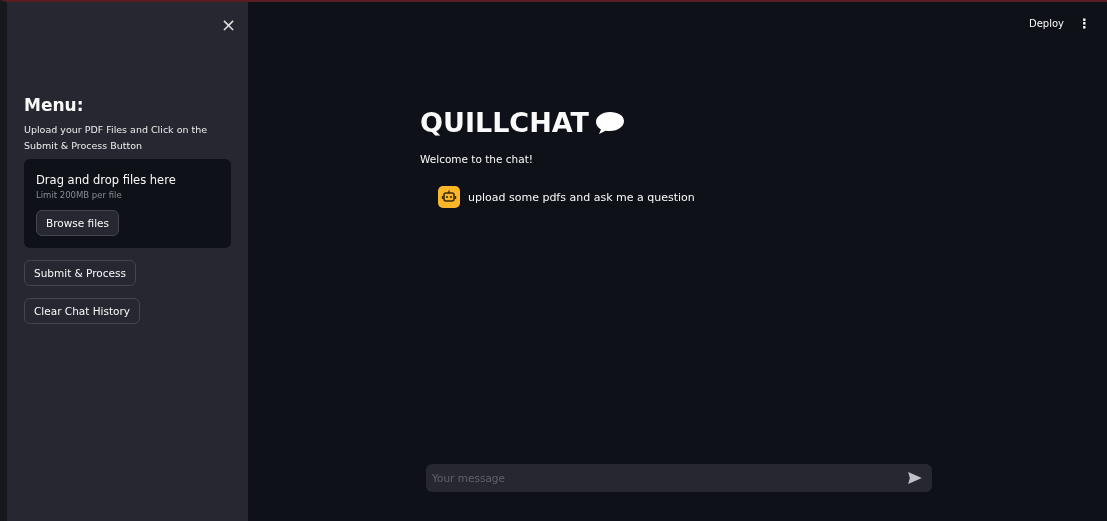 This screenshot has height=521, width=1107. I want to click on app-title: QUILLCHAT, so click(504, 123).